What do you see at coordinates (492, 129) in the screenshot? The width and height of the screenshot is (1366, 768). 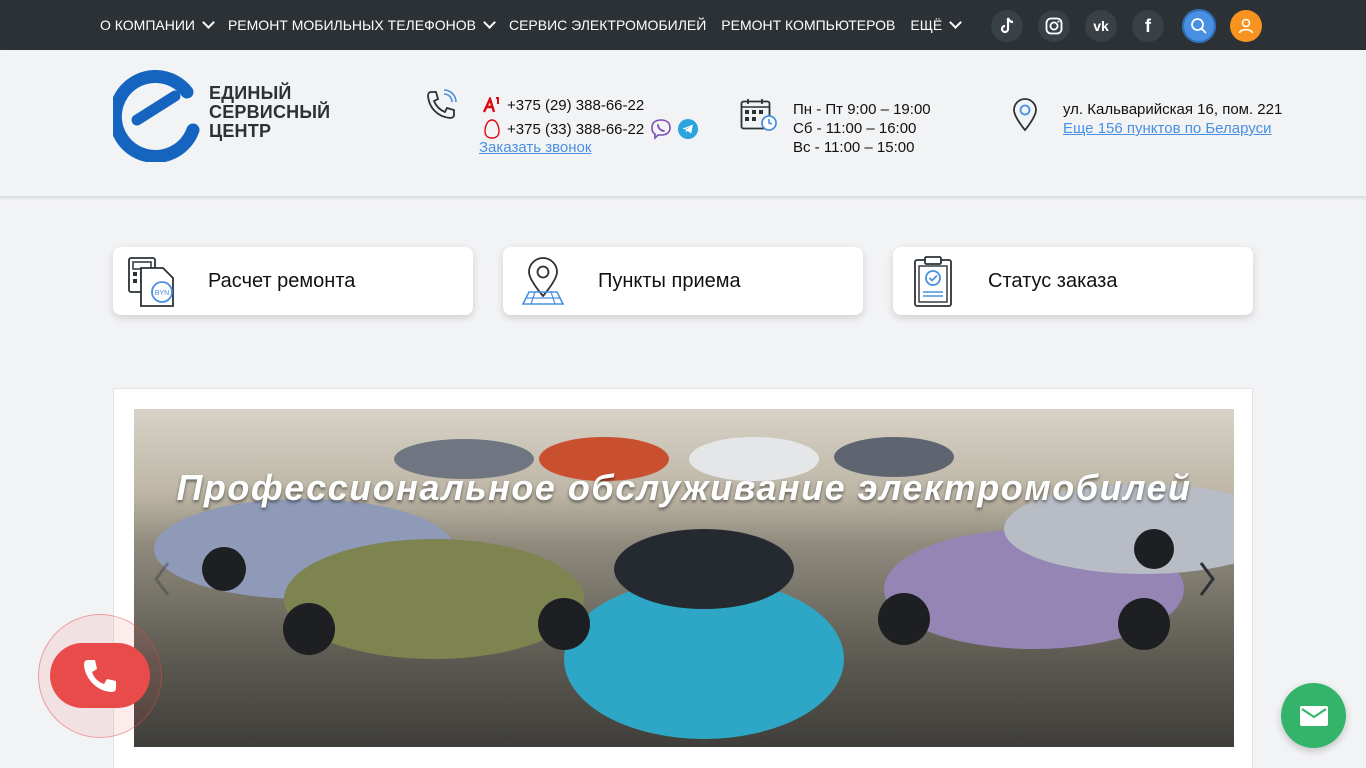 I see `mts-operator-icon` at bounding box center [492, 129].